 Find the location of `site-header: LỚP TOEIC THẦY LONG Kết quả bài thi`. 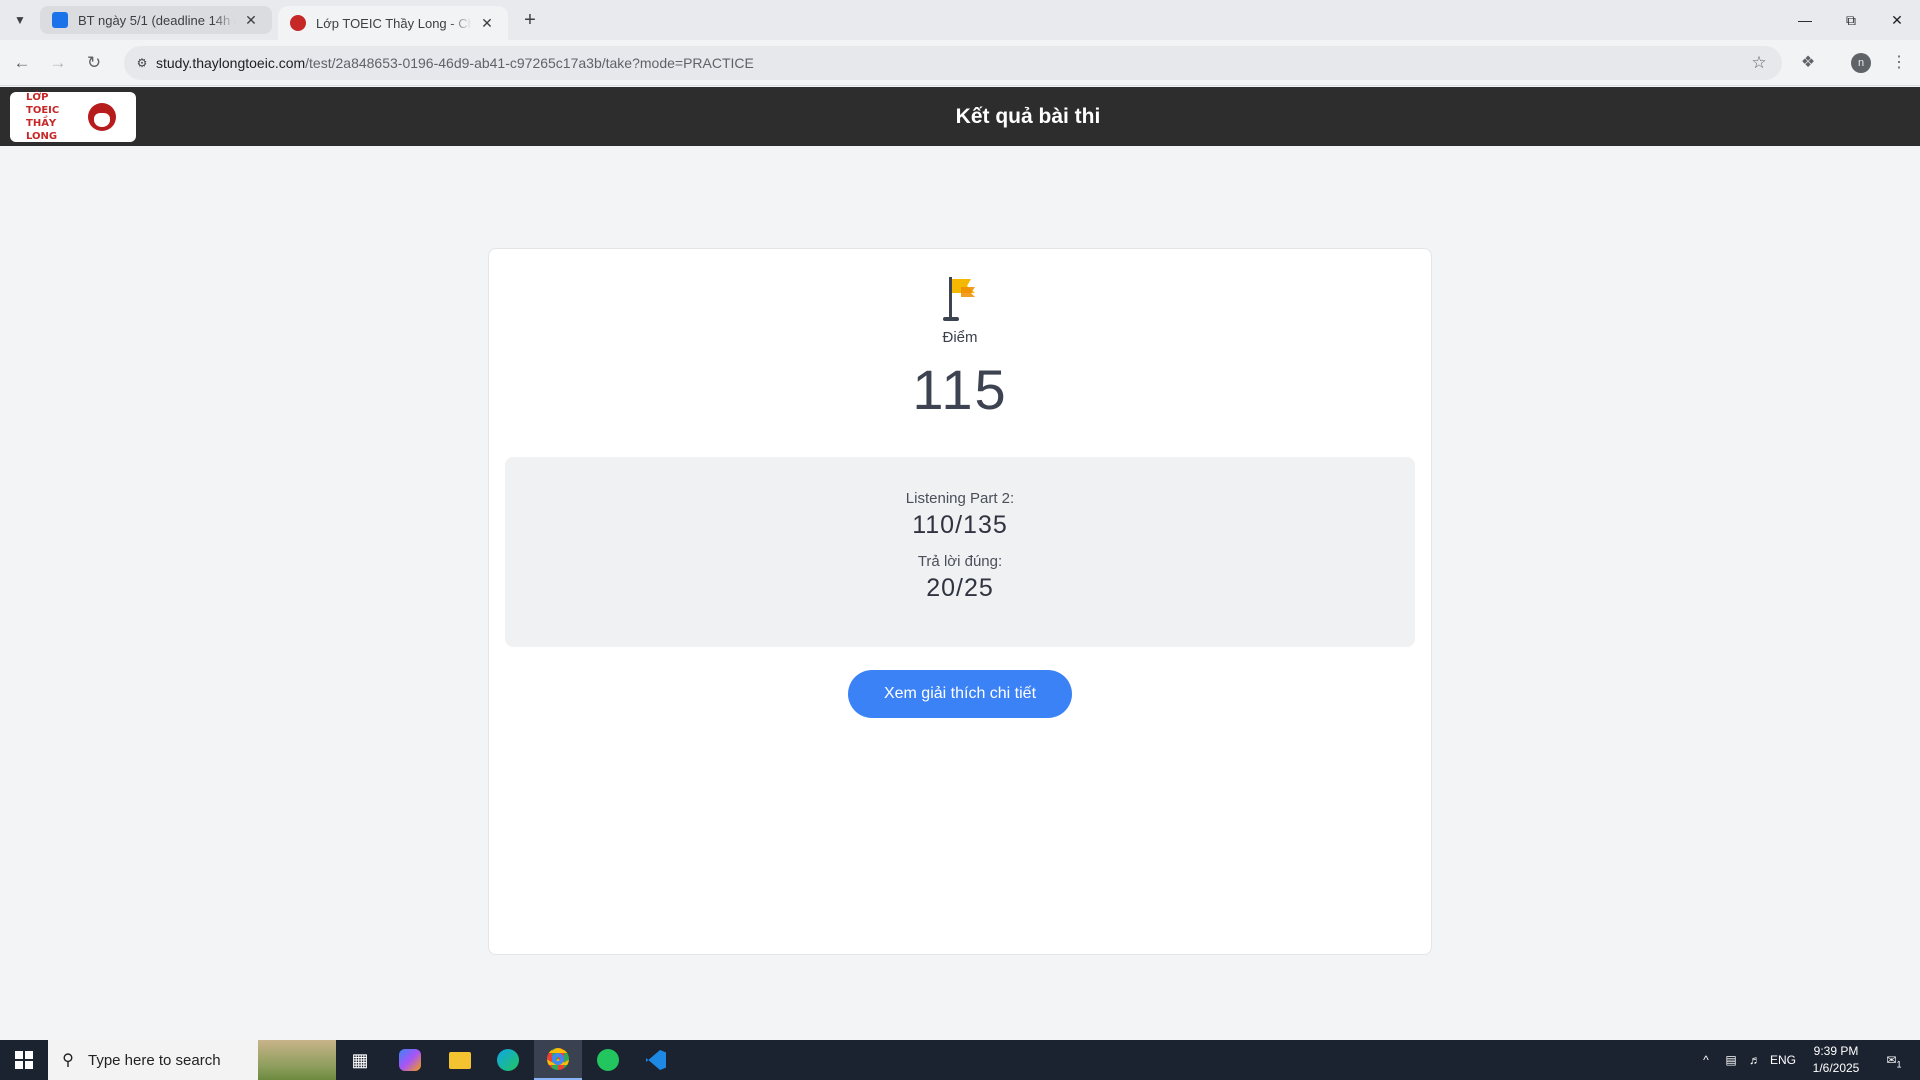

site-header: LỚP TOEIC THẦY LONG Kết quả bài thi is located at coordinates (960, 116).